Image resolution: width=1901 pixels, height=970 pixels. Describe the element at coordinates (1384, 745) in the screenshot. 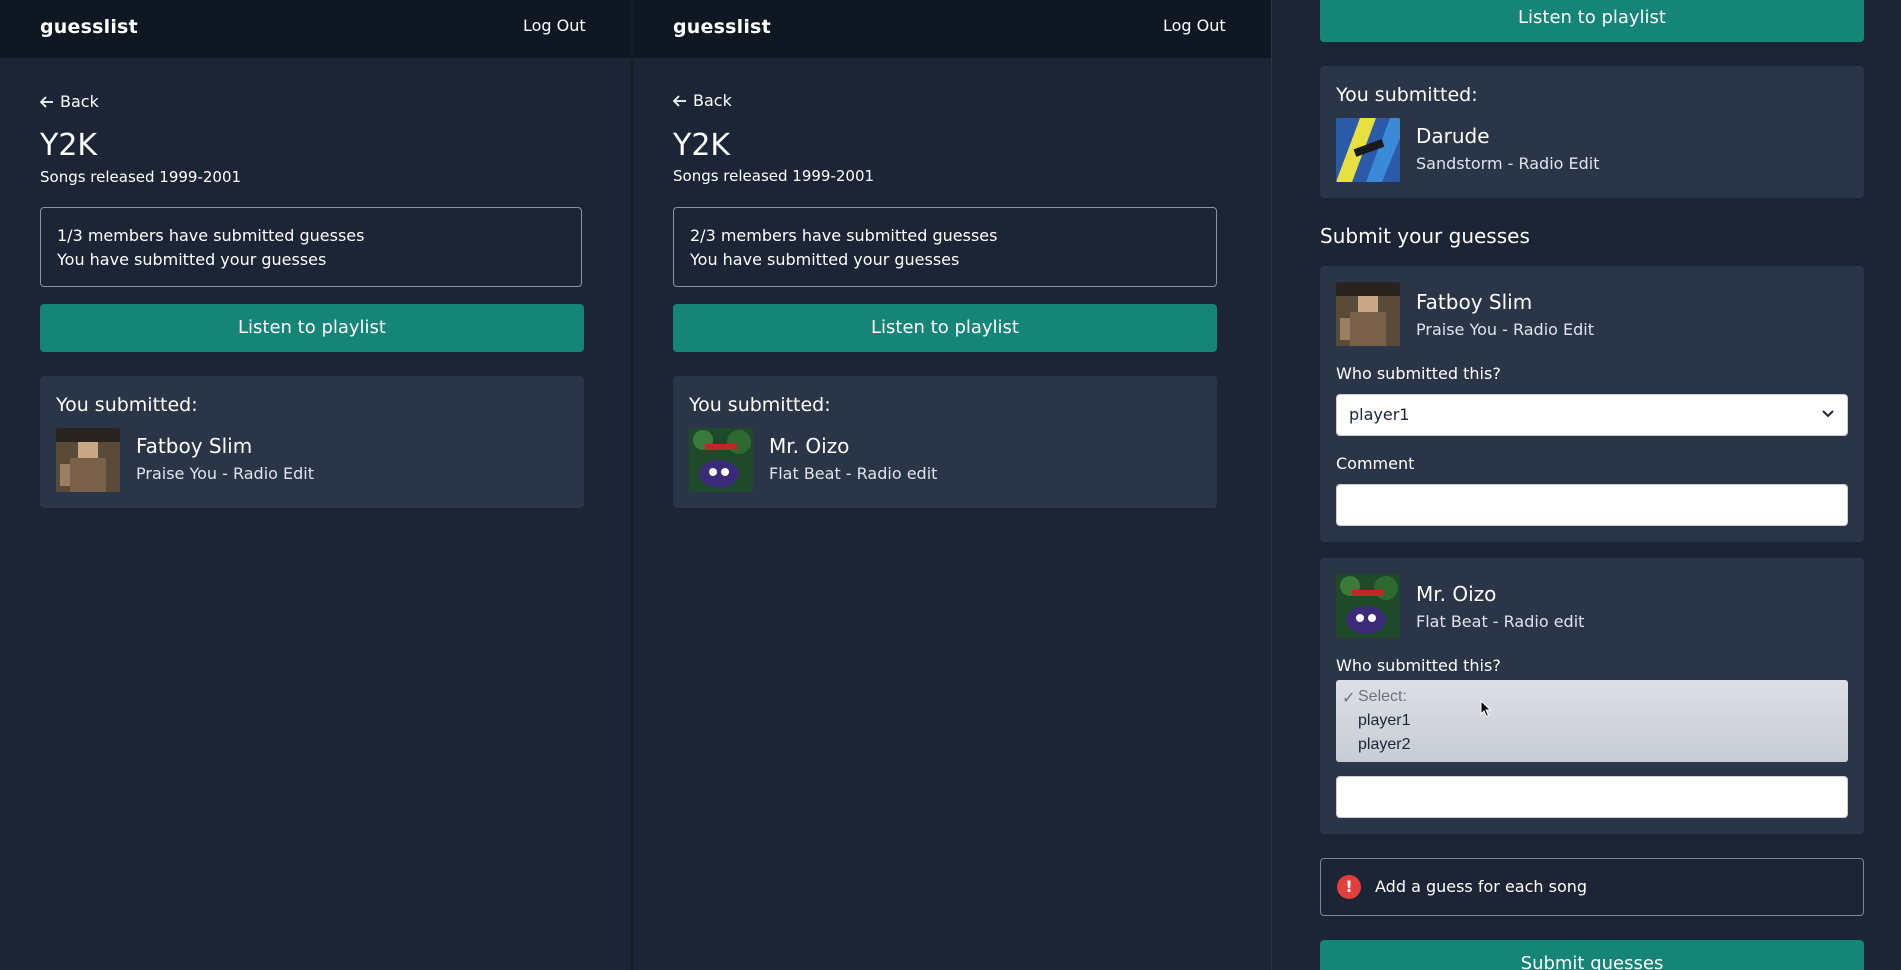

I see `dropdown-option-player2: player2` at that location.